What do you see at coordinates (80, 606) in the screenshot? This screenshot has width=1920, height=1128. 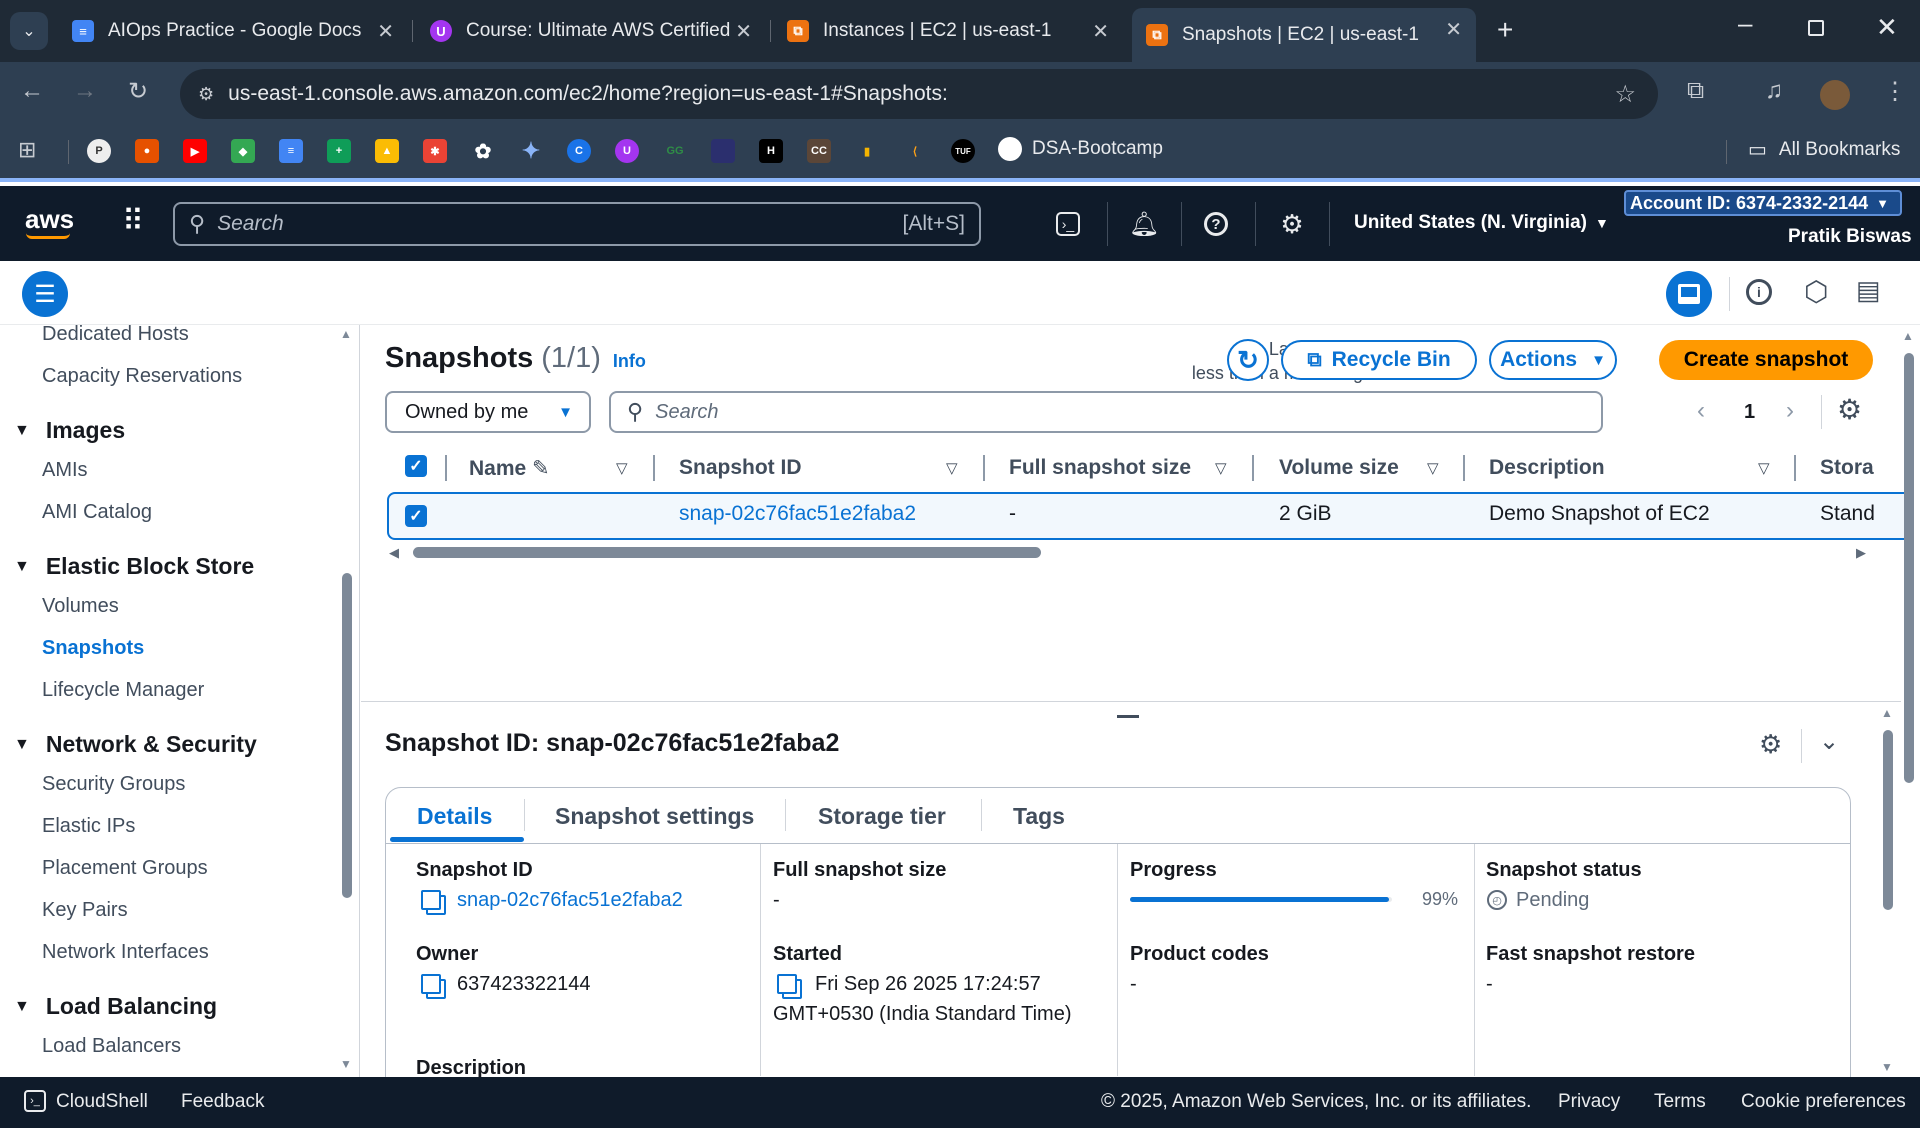 I see `sidebar-item: Volumes` at bounding box center [80, 606].